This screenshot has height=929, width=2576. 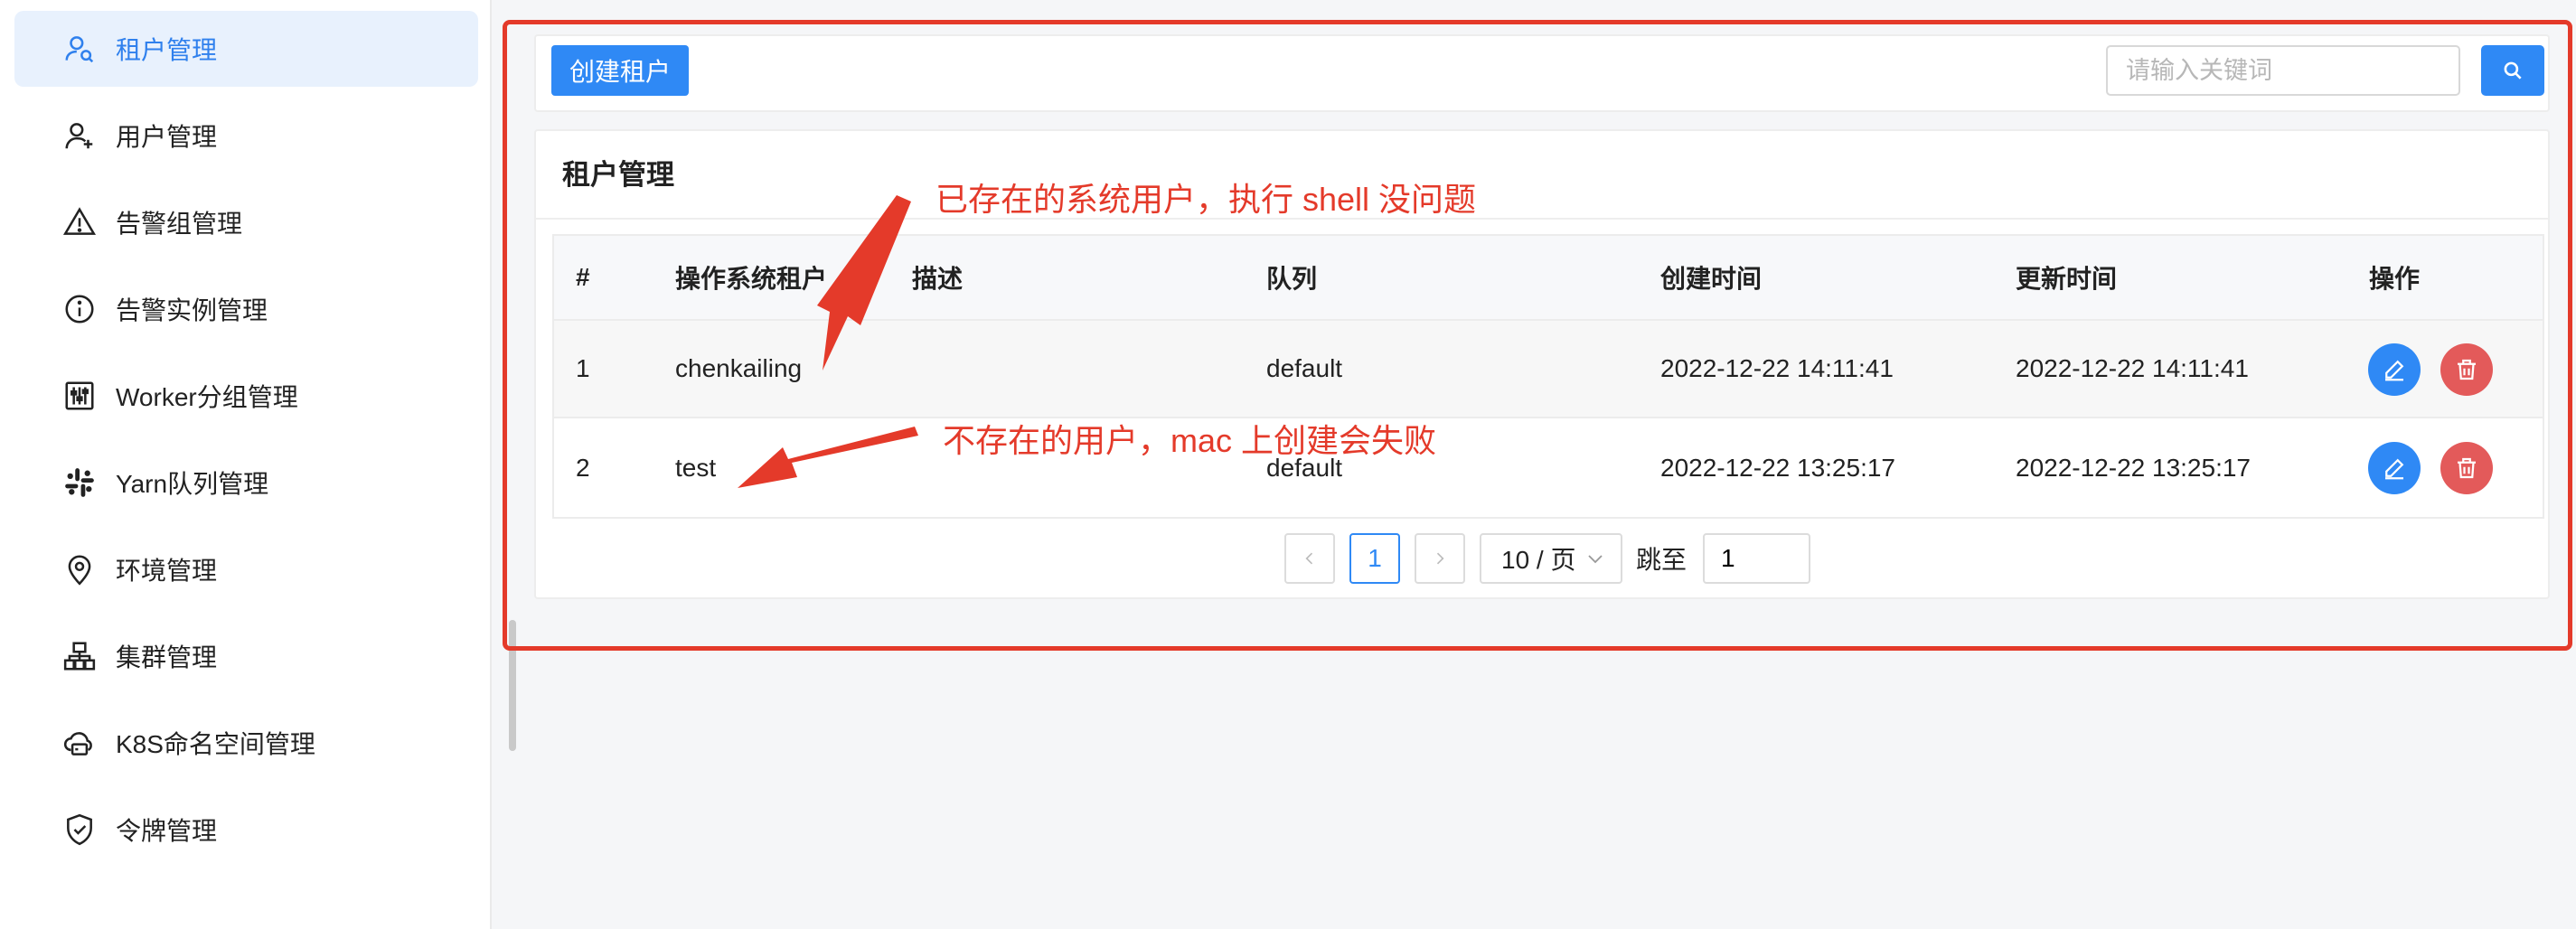 I want to click on warning-triangle-icon, so click(x=79, y=222).